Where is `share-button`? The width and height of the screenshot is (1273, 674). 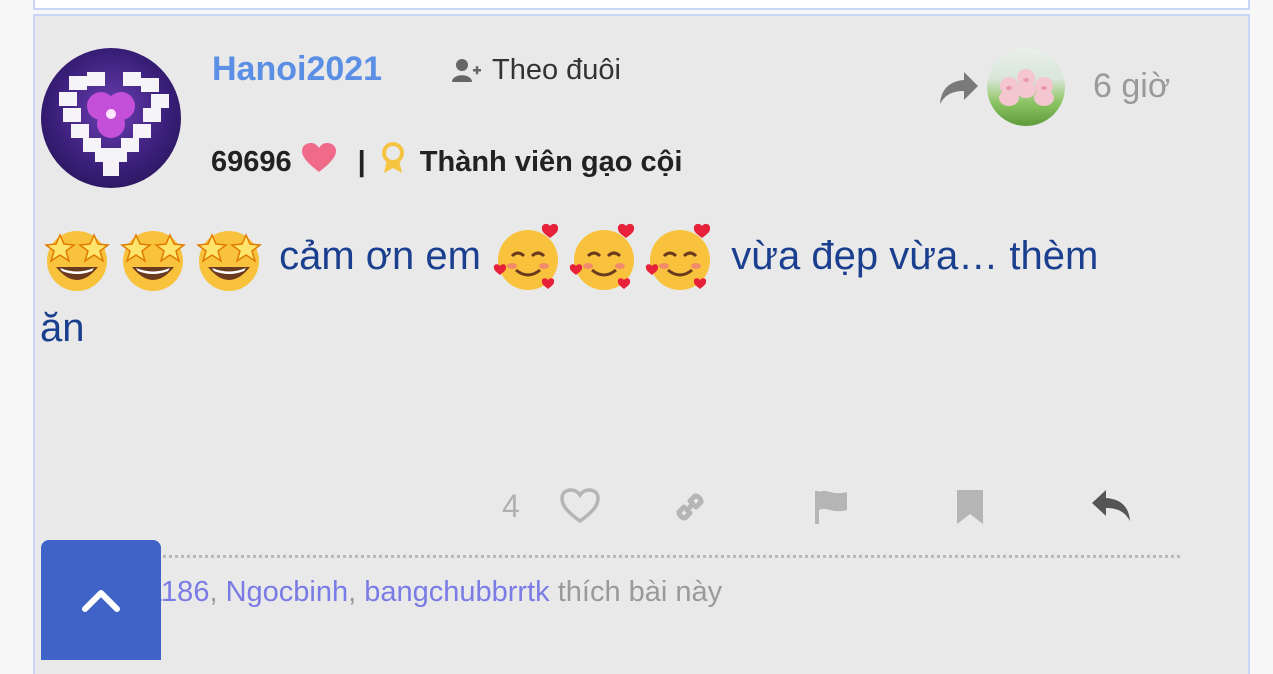 share-button is located at coordinates (959, 90).